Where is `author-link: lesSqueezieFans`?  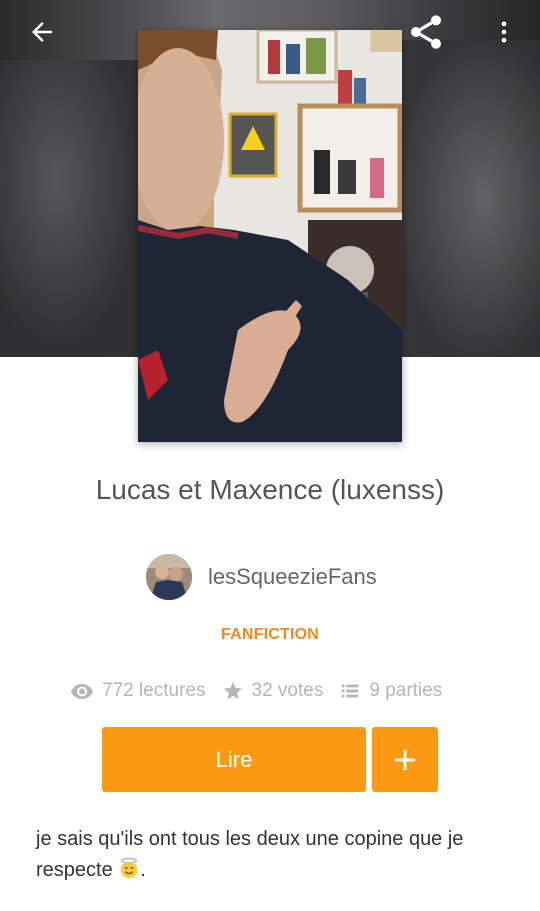 author-link: lesSqueezieFans is located at coordinates (261, 577).